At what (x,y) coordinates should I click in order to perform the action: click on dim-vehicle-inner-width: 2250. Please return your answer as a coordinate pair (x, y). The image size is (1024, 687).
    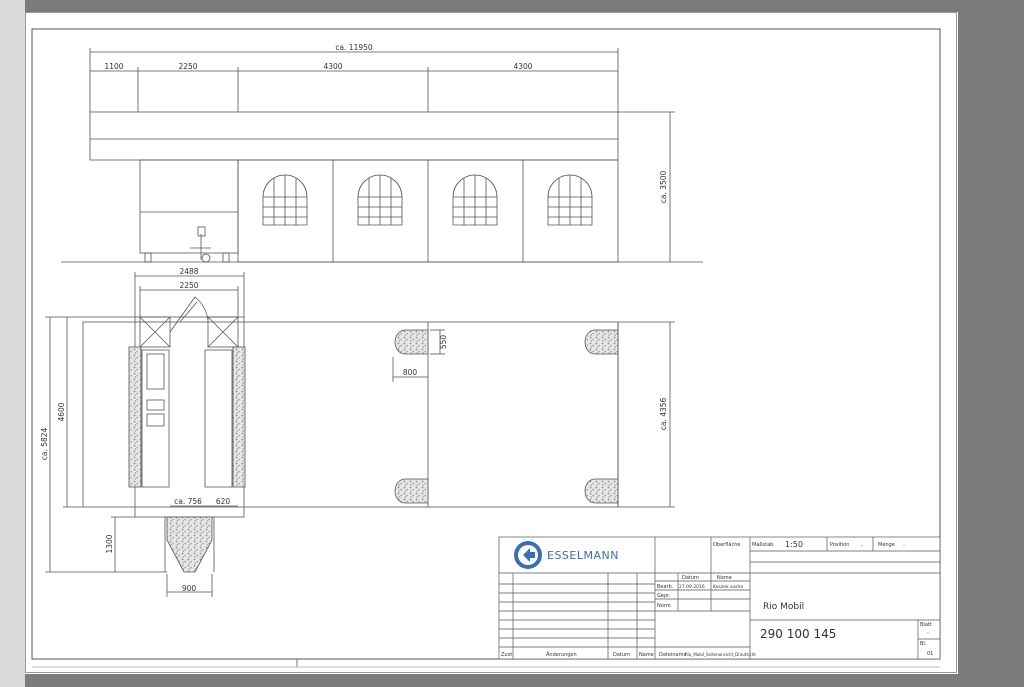
    Looking at the image, I should click on (188, 285).